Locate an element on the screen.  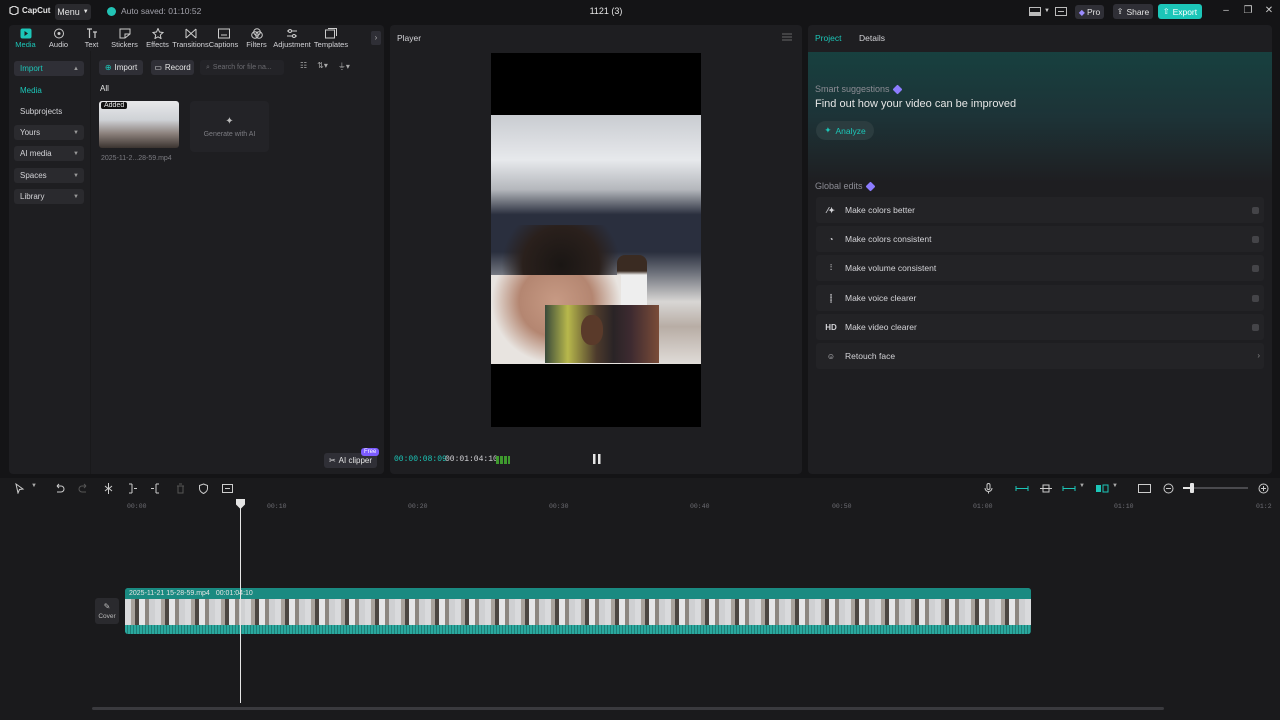
layout-chevron-icon: ▼ is located at coordinates (1047, 11).